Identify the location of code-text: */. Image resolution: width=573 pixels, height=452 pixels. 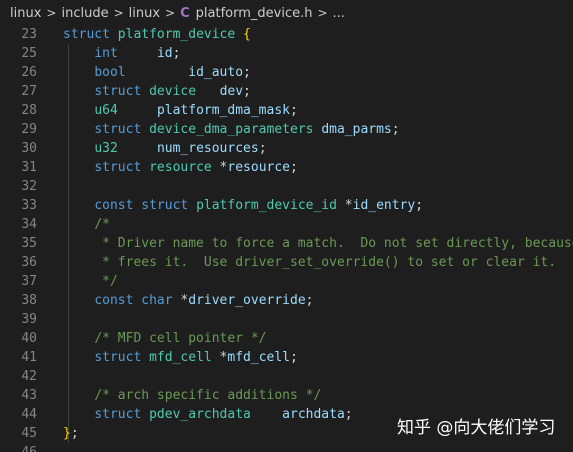
(90, 281).